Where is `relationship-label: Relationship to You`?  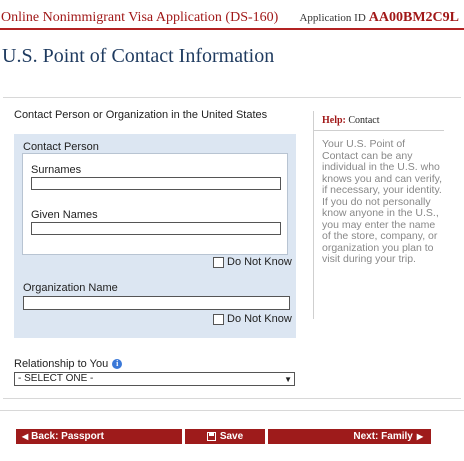 relationship-label: Relationship to You is located at coordinates (61, 364).